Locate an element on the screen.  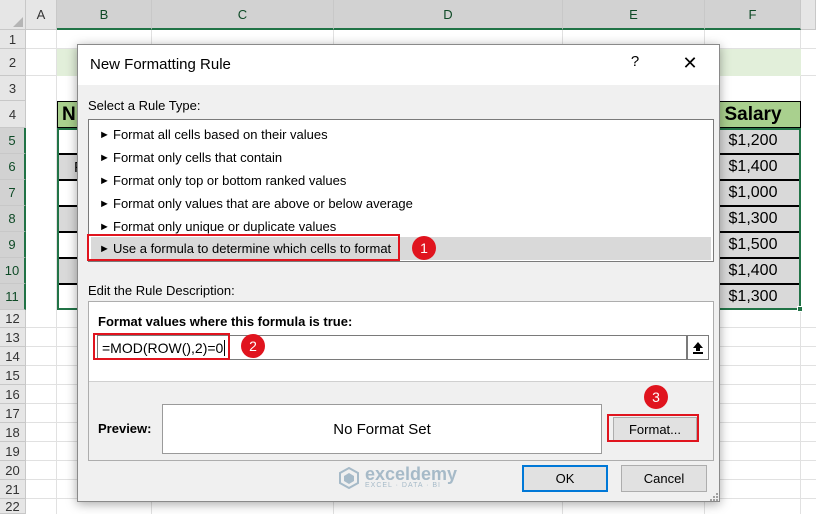
ok-button: OK is located at coordinates (565, 478).